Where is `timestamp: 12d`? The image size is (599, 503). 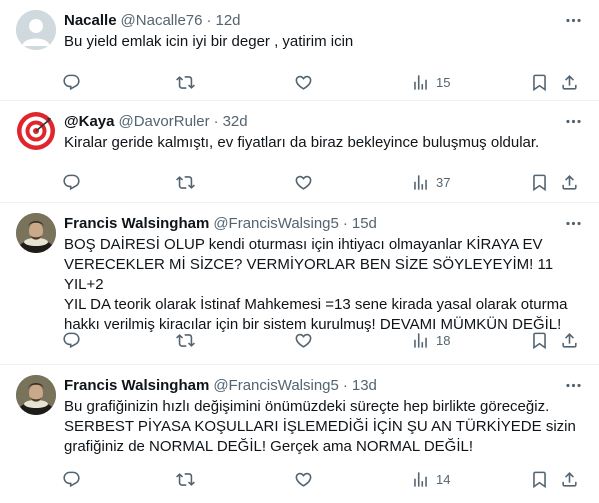
timestamp: 12d is located at coordinates (227, 20).